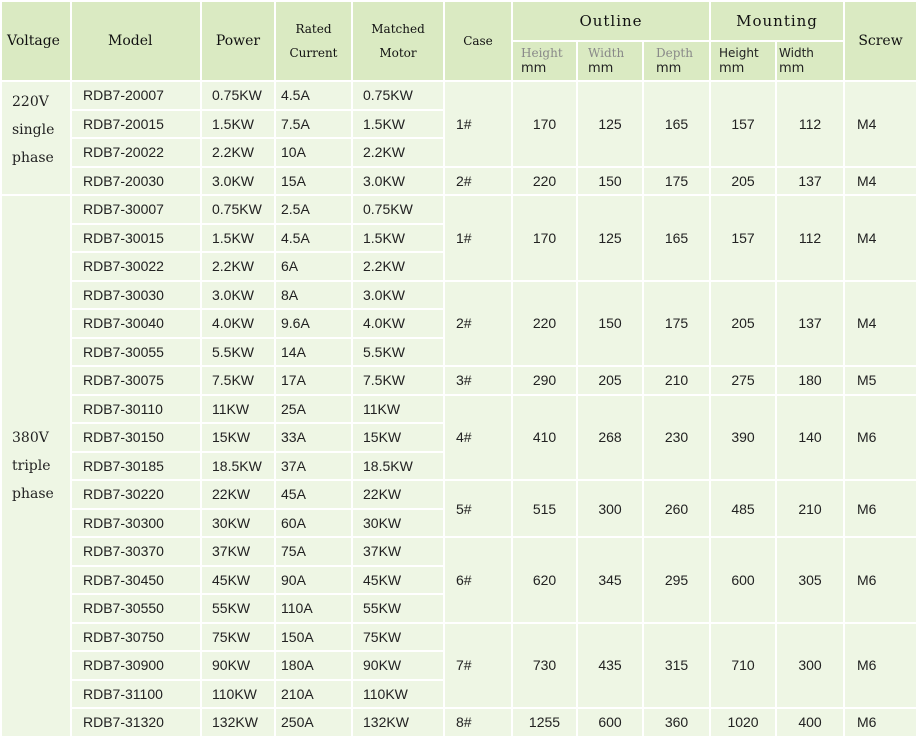 Image resolution: width=916 pixels, height=738 pixels. Describe the element at coordinates (31, 465) in the screenshot. I see `voltage-line: triple` at that location.